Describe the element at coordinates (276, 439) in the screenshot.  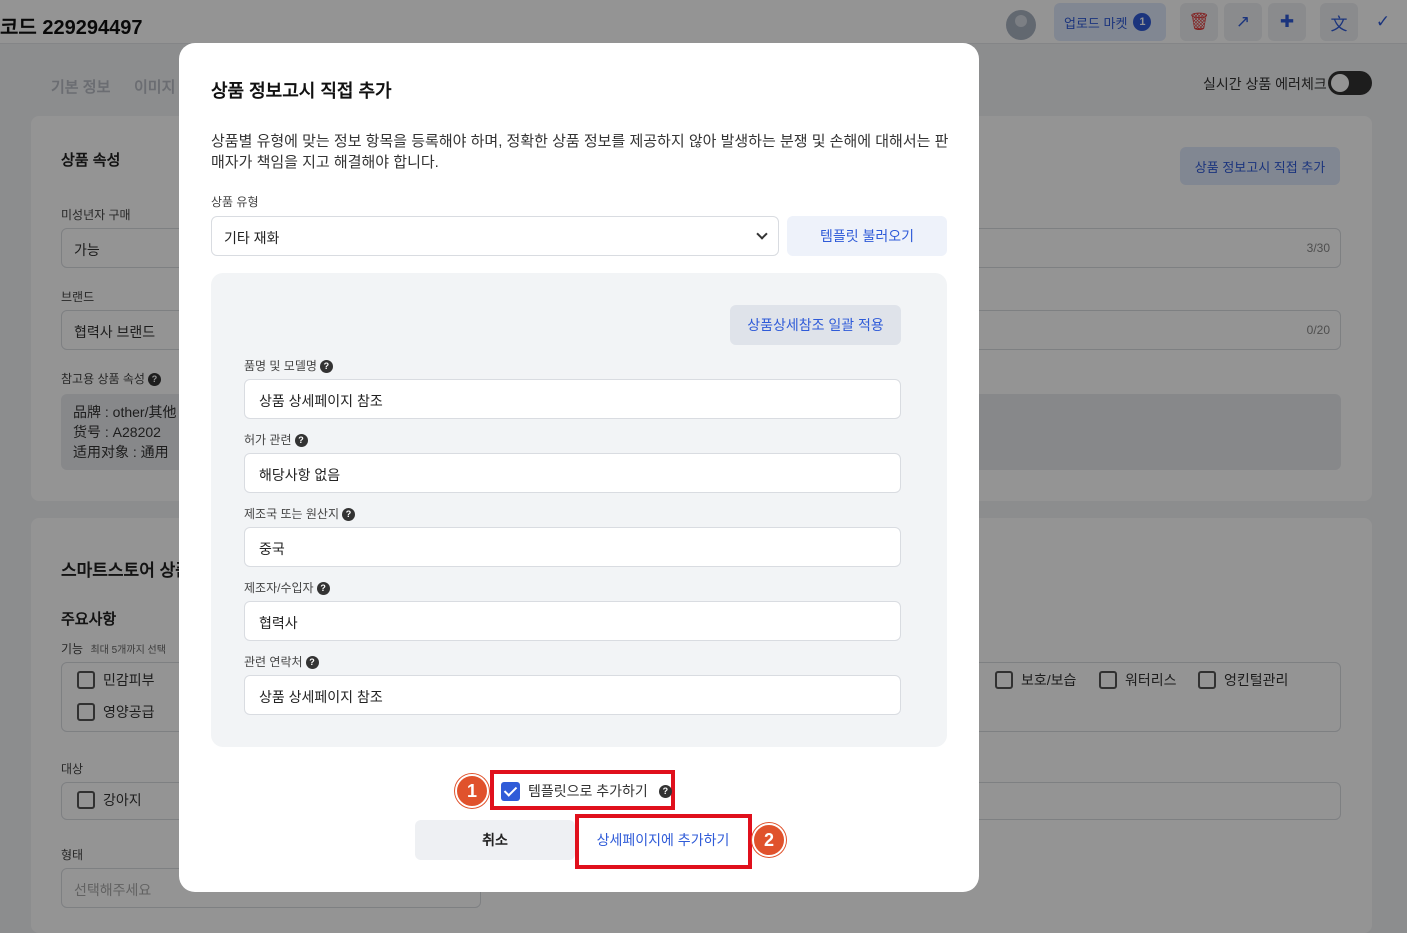
I see `field-label: 허가 관련?` at that location.